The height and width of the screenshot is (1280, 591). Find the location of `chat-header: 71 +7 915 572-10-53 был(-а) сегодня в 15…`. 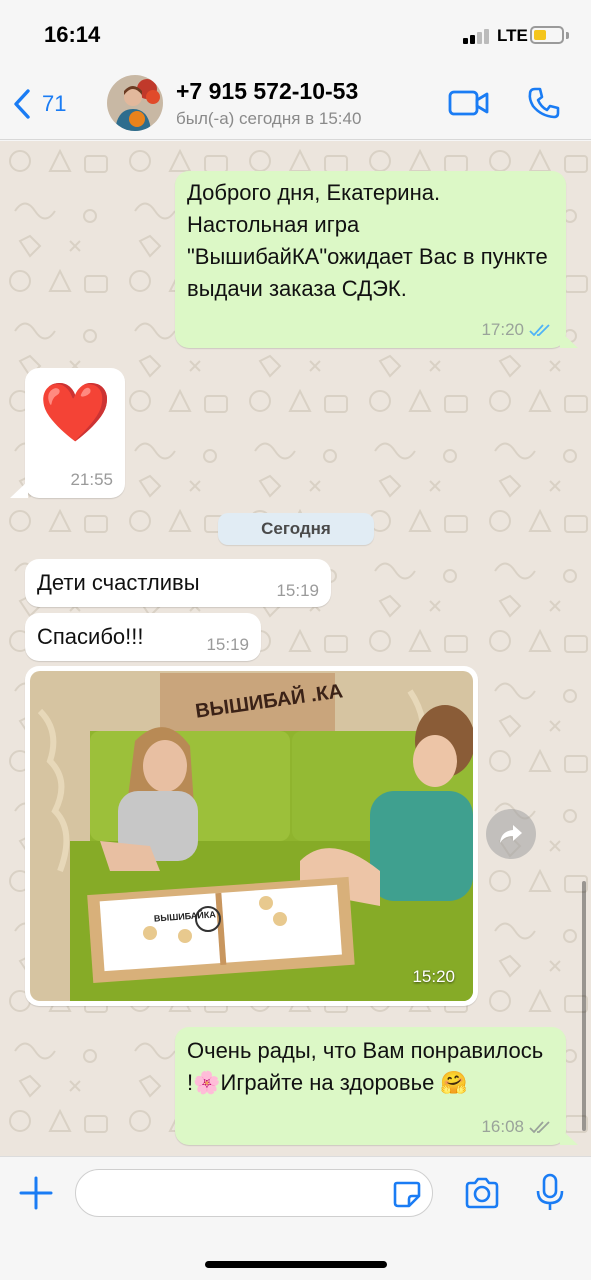

chat-header: 71 +7 915 572-10-53 был(-а) сегодня в 15… is located at coordinates (295, 106).